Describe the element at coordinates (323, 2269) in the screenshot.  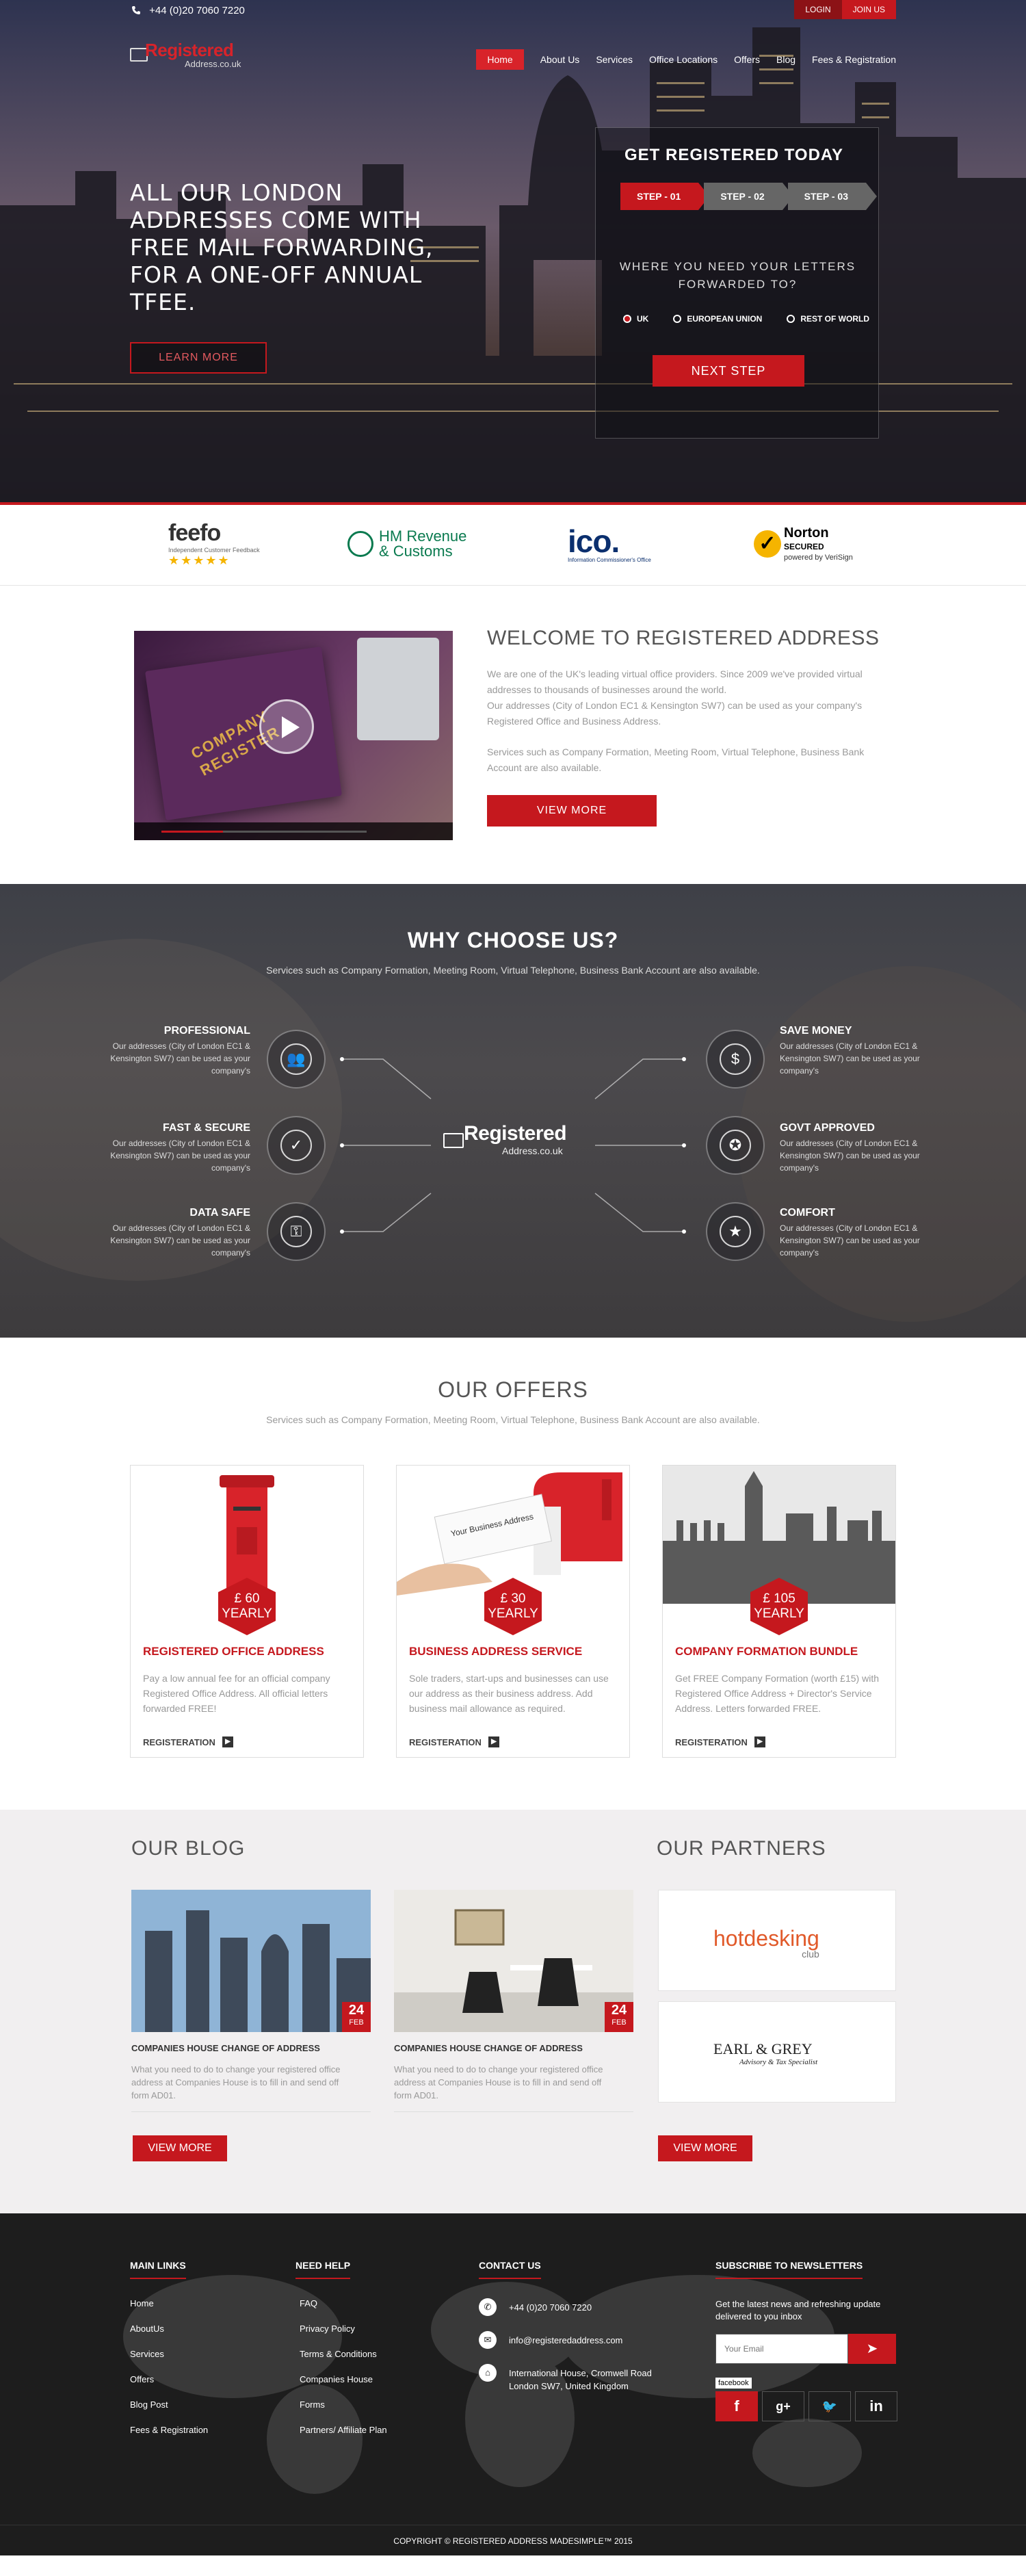
I see `need-help-title: NEED HELP` at that location.